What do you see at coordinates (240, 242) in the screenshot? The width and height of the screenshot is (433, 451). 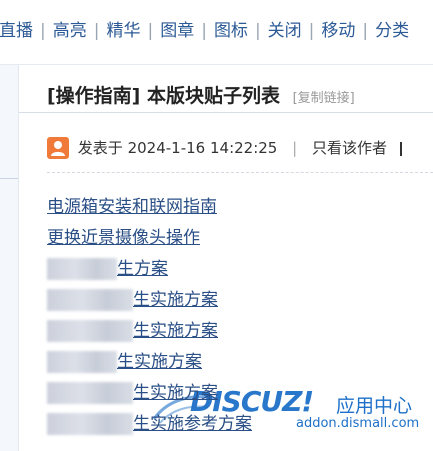 I see `post-link: 更换近景摄像头操作` at bounding box center [240, 242].